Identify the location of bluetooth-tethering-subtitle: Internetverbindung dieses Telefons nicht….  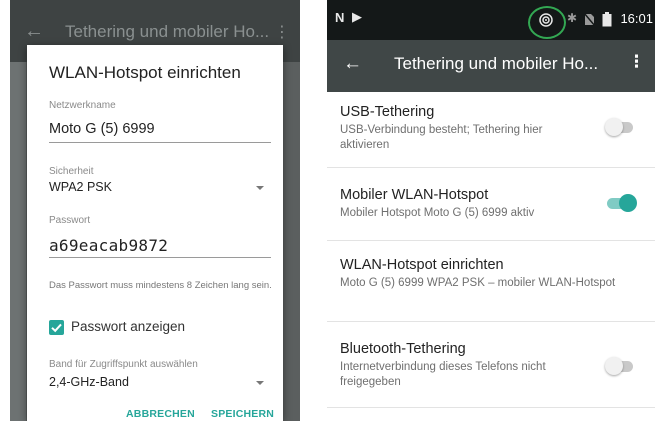
(443, 374).